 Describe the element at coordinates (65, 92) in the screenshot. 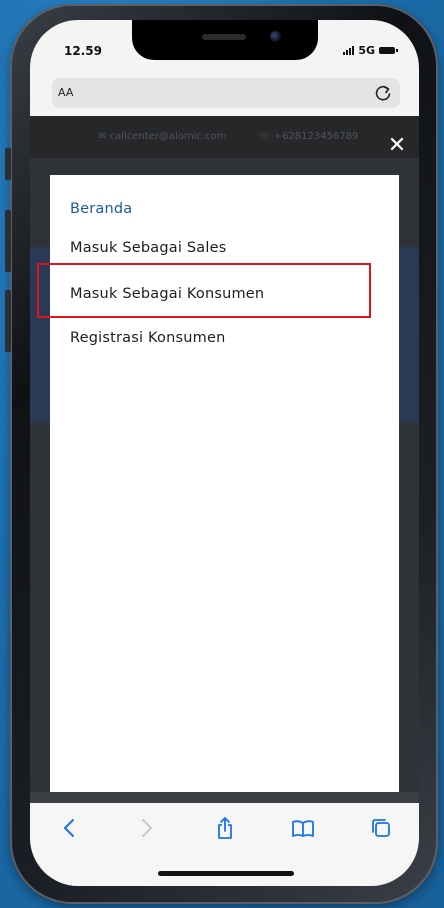

I see `reader-aa-button: AA` at that location.